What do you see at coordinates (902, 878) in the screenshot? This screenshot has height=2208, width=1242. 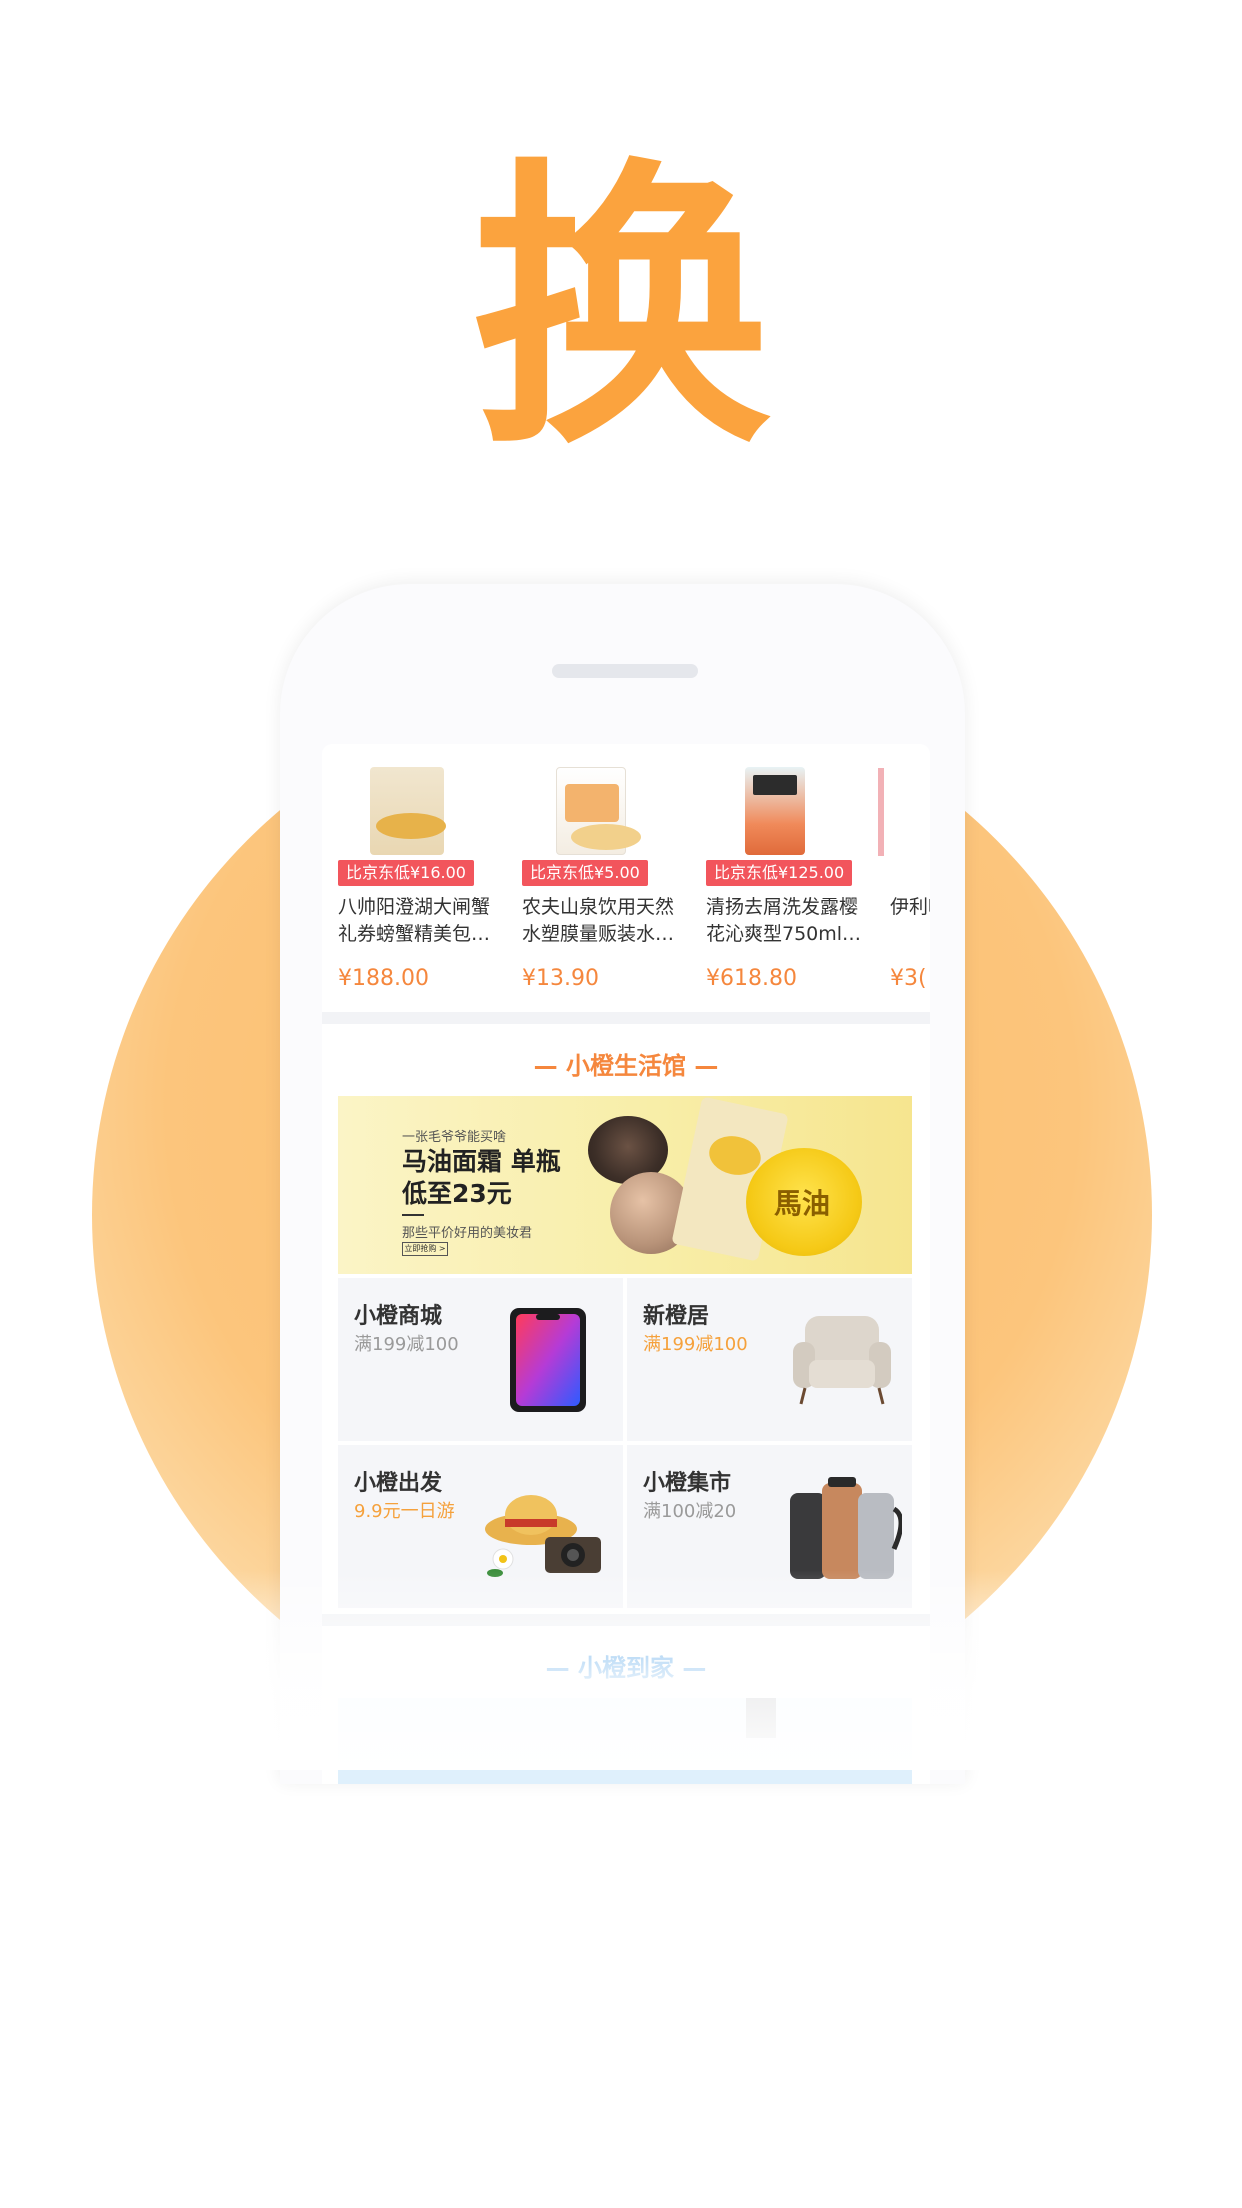 I see `product-card: 伊利味酸 ¥3(` at bounding box center [902, 878].